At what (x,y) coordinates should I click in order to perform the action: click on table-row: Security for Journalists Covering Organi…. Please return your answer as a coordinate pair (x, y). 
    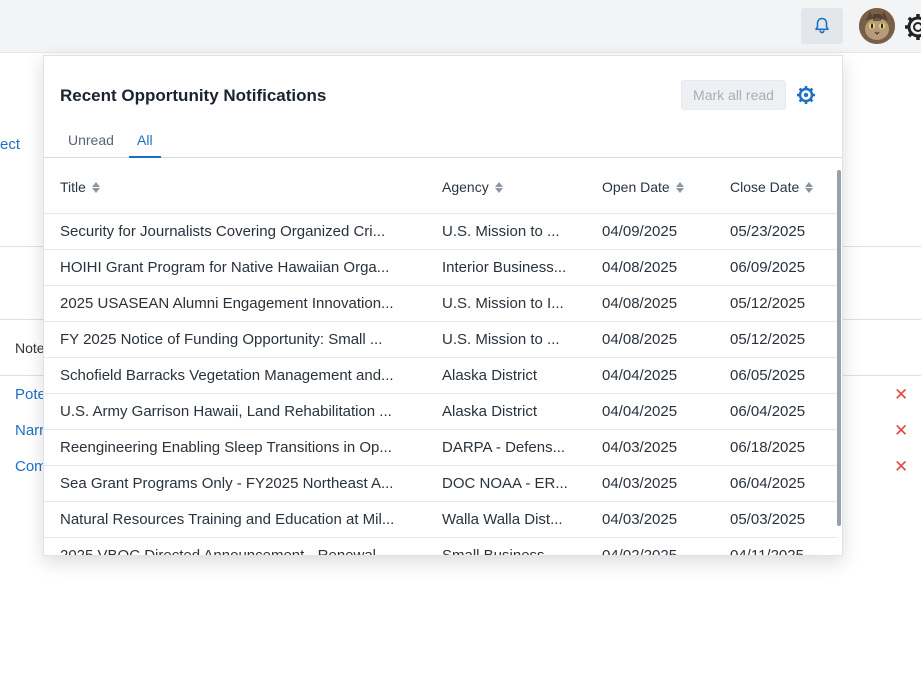
    Looking at the image, I should click on (440, 232).